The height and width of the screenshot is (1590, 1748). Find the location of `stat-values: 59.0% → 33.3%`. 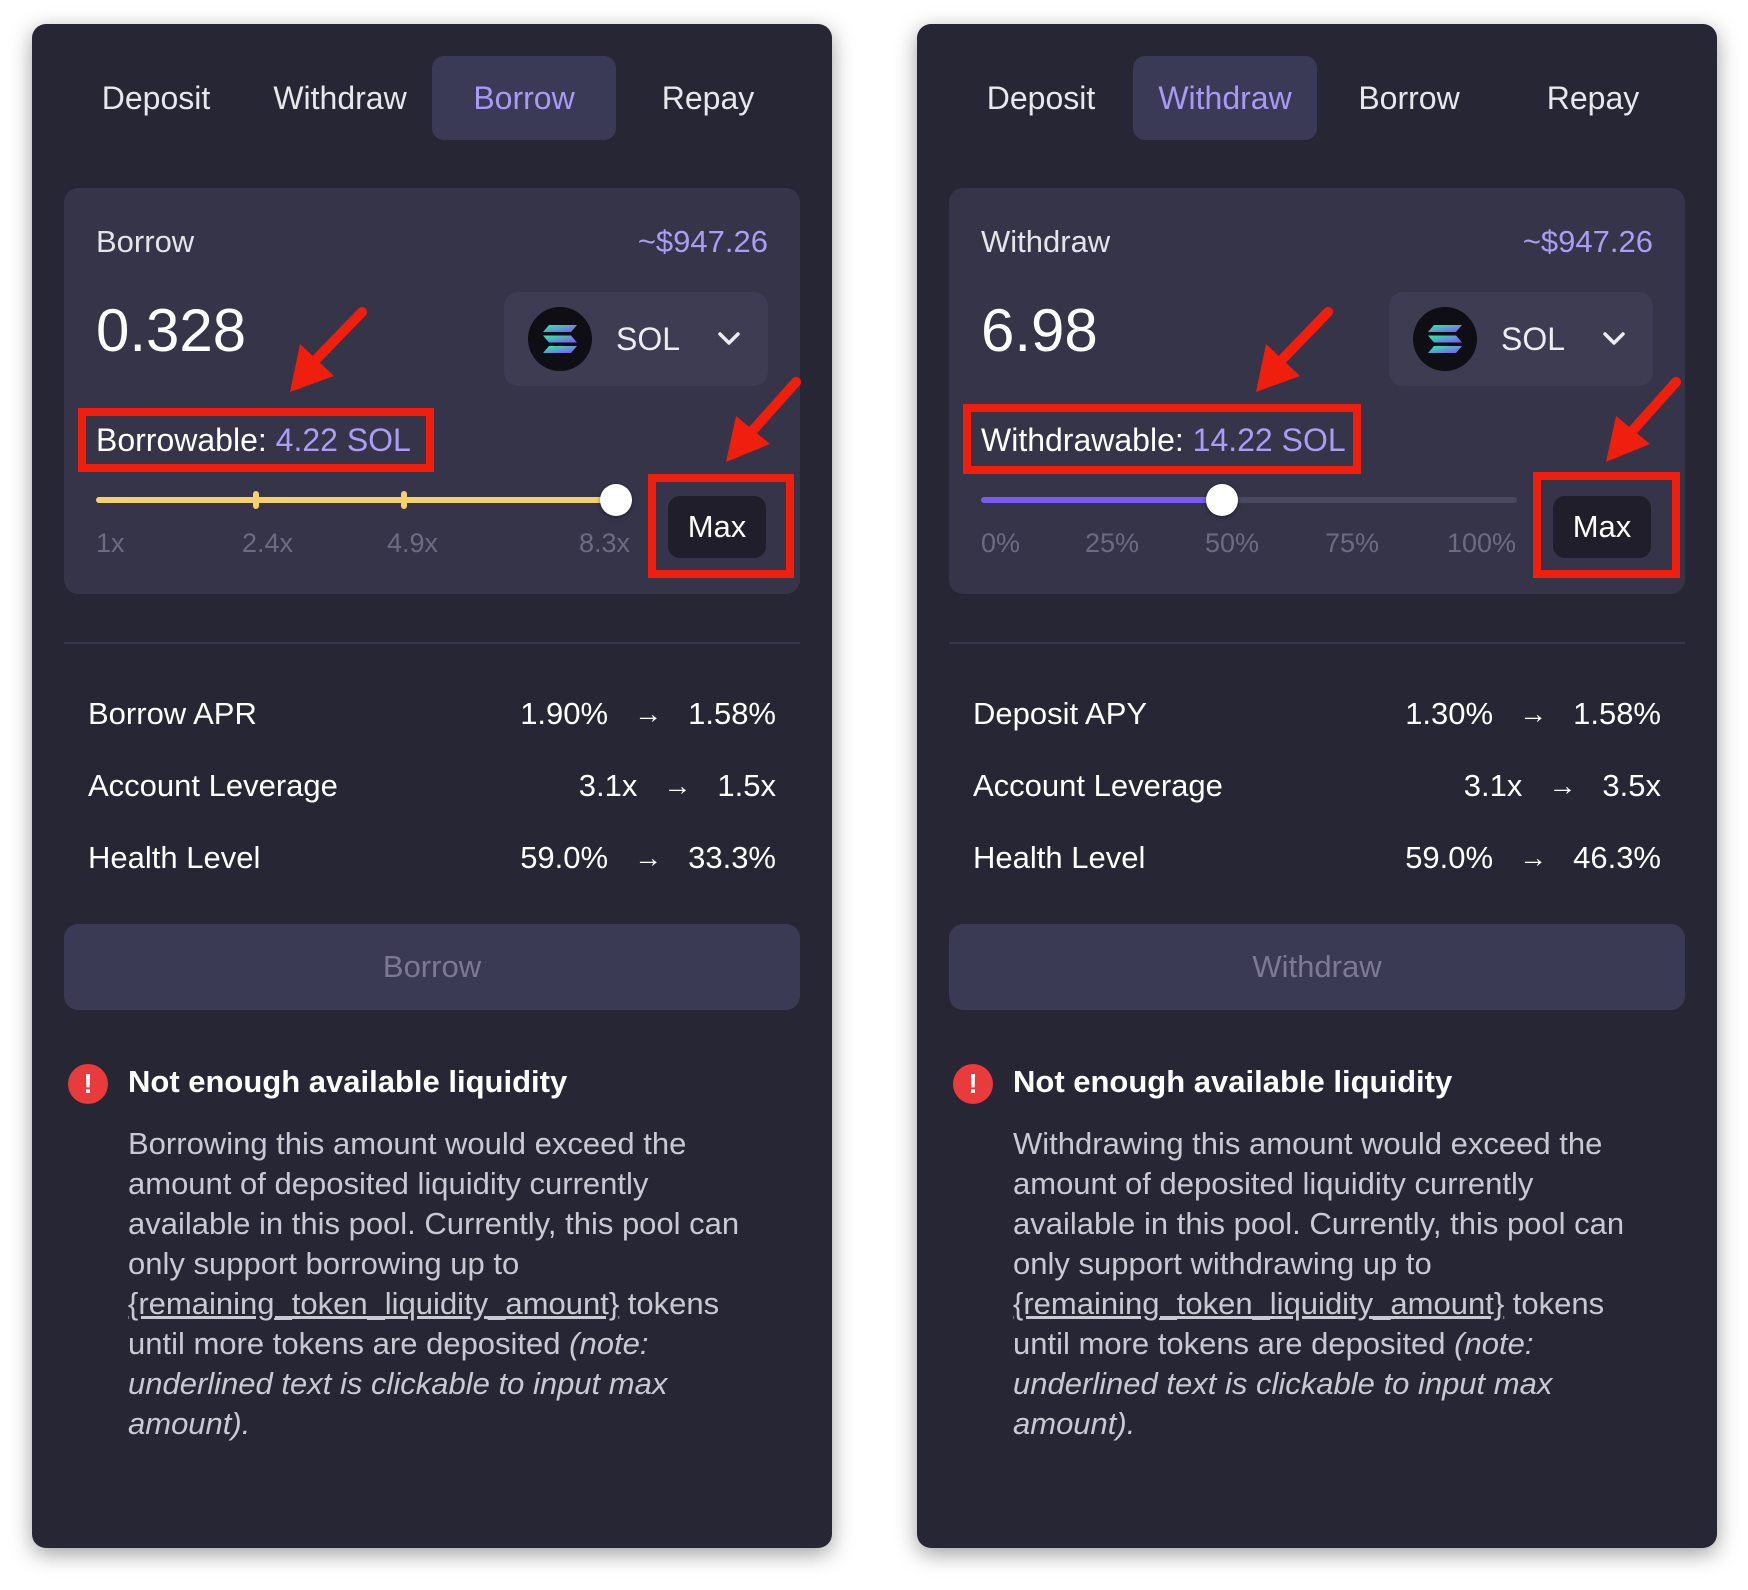

stat-values: 59.0% → 33.3% is located at coordinates (648, 858).